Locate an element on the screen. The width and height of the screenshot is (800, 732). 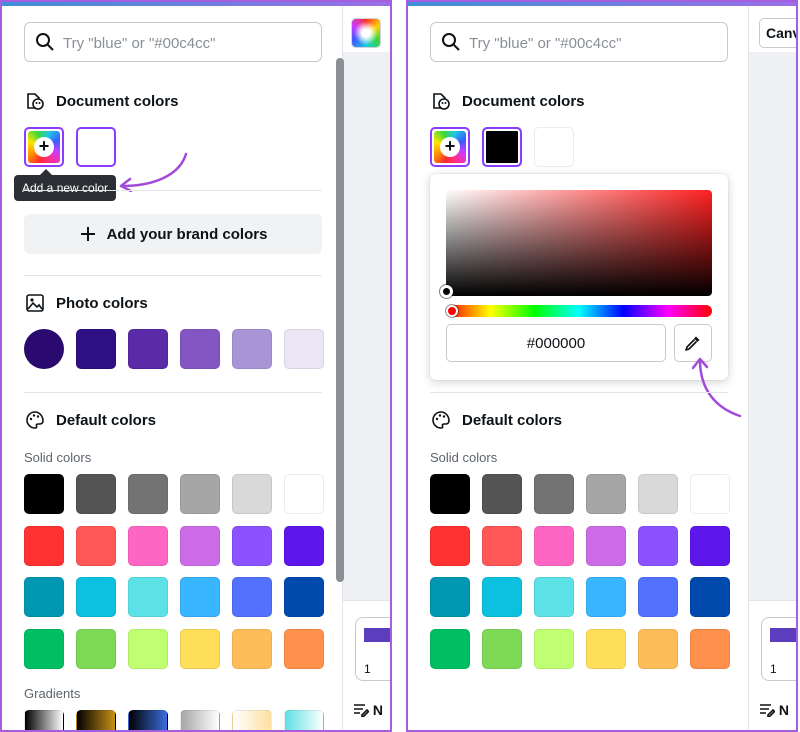
notes-icon is located at coordinates (362, 711).